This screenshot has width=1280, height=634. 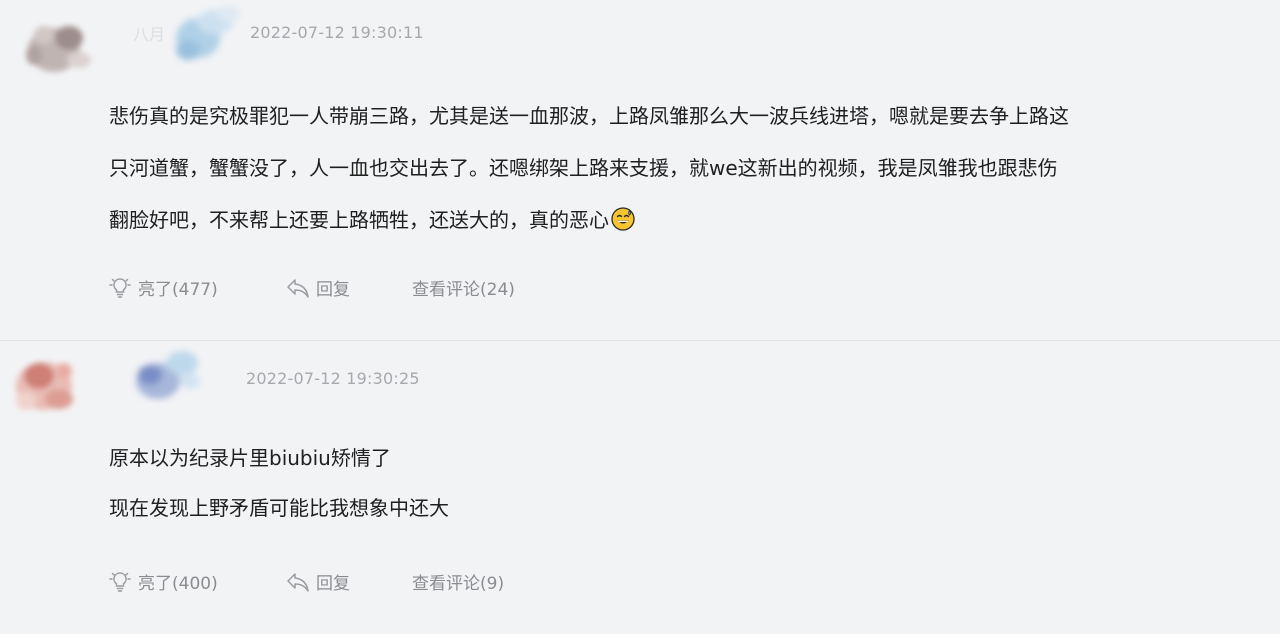 I want to click on comment-line-text: 翻脸好吧，不来帮上还要上路牺牲，还送大的，真的恶心, so click(x=359, y=220).